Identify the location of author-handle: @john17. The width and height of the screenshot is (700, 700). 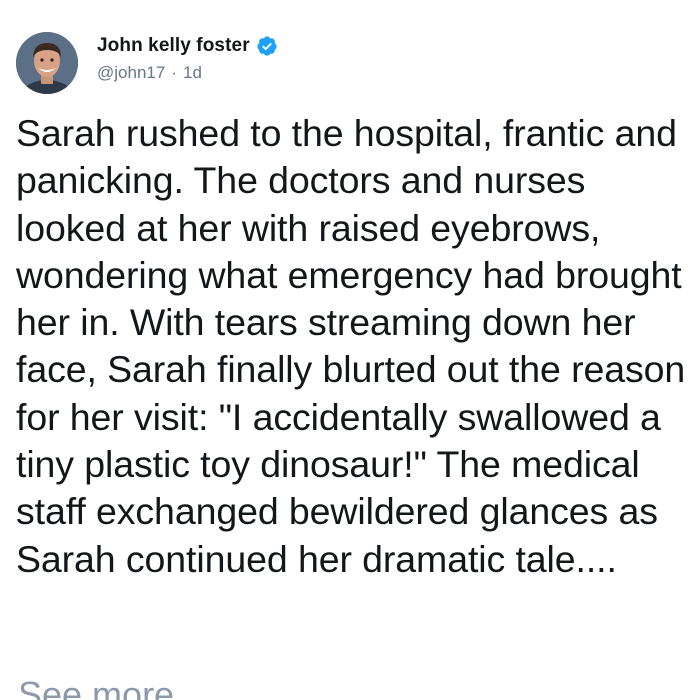
(131, 73).